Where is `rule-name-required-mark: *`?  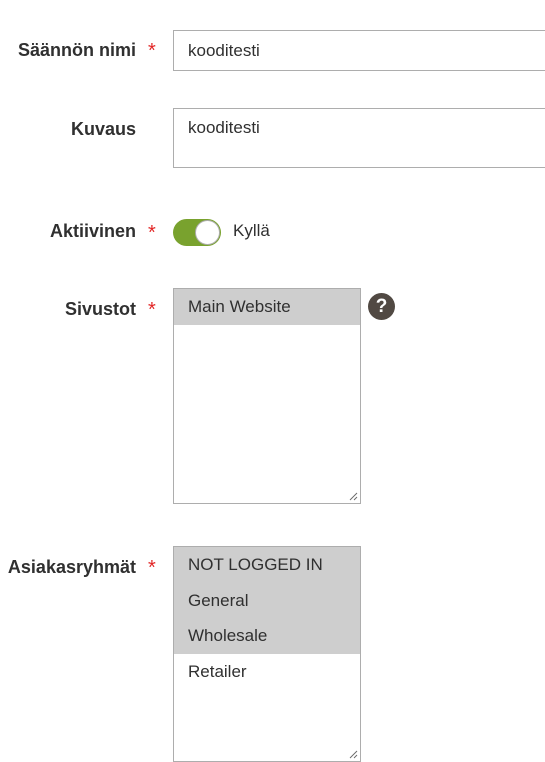
rule-name-required-mark: * is located at coordinates (152, 51).